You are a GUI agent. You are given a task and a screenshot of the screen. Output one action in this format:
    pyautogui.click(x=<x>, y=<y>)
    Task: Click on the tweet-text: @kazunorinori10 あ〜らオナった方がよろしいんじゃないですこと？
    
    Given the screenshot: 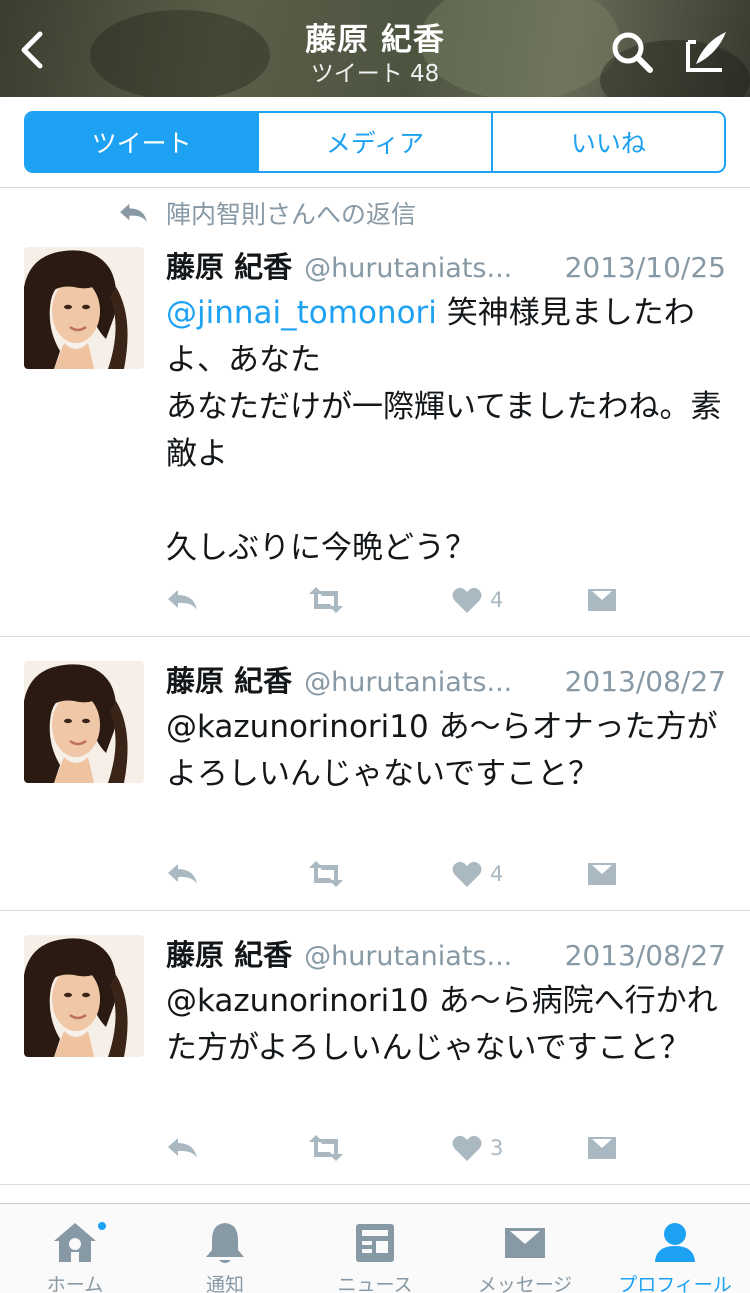 What is the action you would take?
    pyautogui.click(x=442, y=750)
    